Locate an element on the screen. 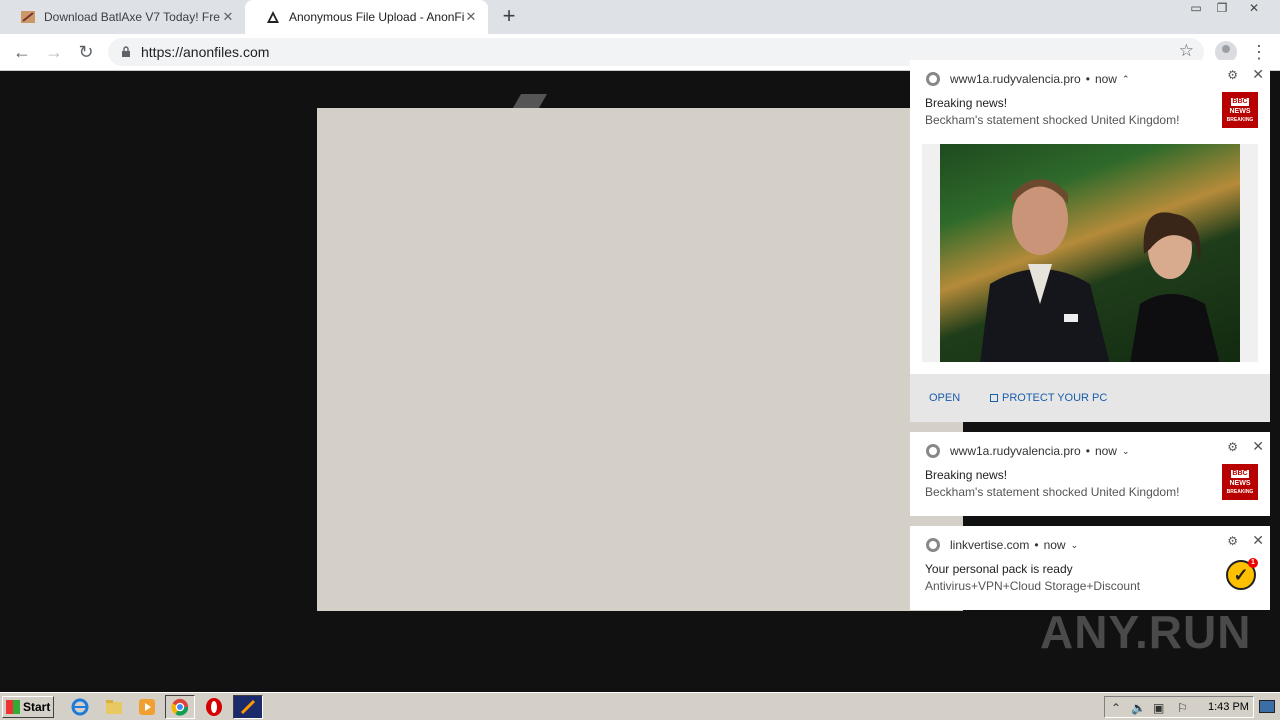 The width and height of the screenshot is (1280, 720). notification-photo is located at coordinates (1090, 253).